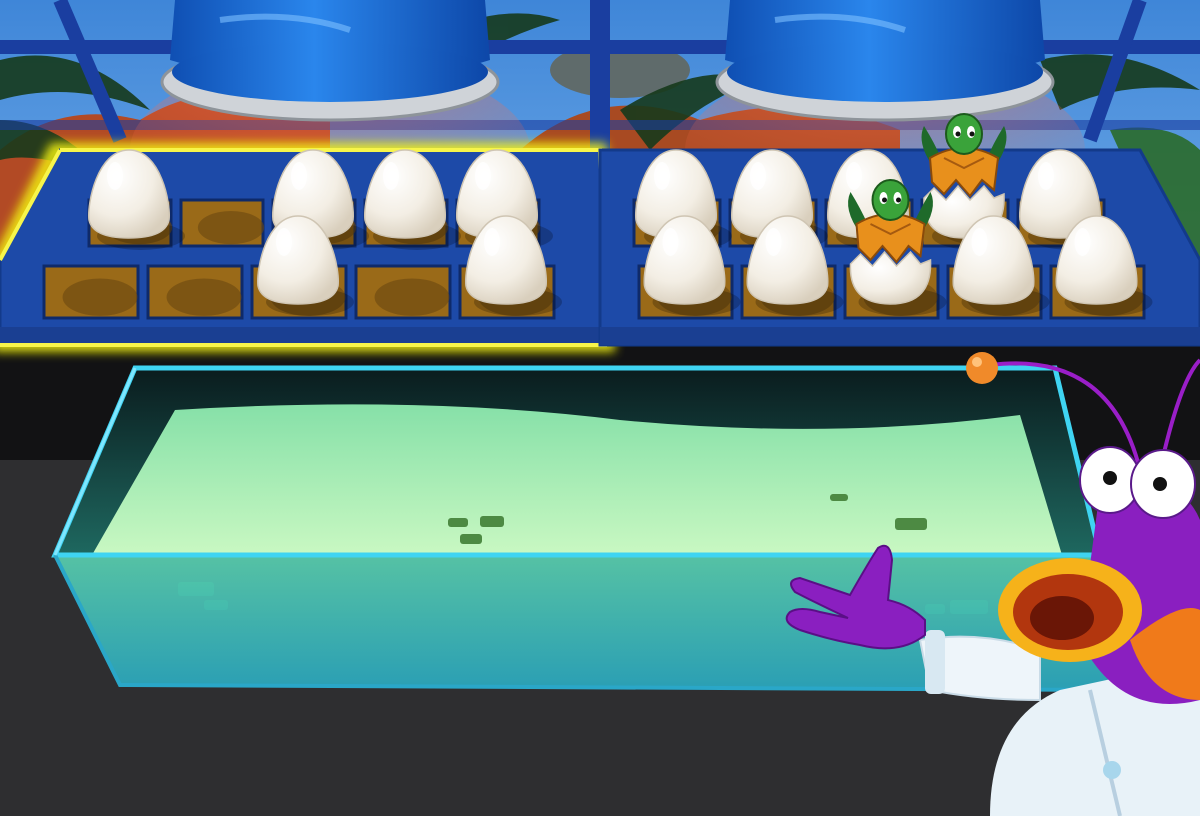 The width and height of the screenshot is (1200, 816). I want to click on egg-tray-left, so click(308, 247).